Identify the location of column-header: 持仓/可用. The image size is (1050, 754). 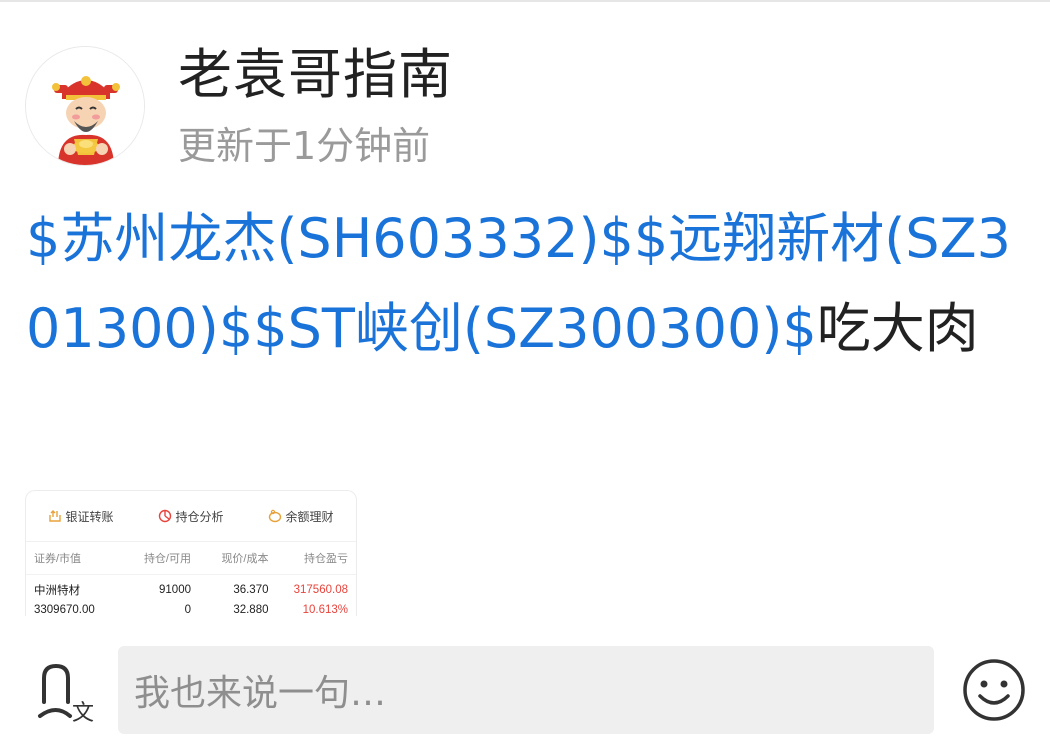
(167, 559).